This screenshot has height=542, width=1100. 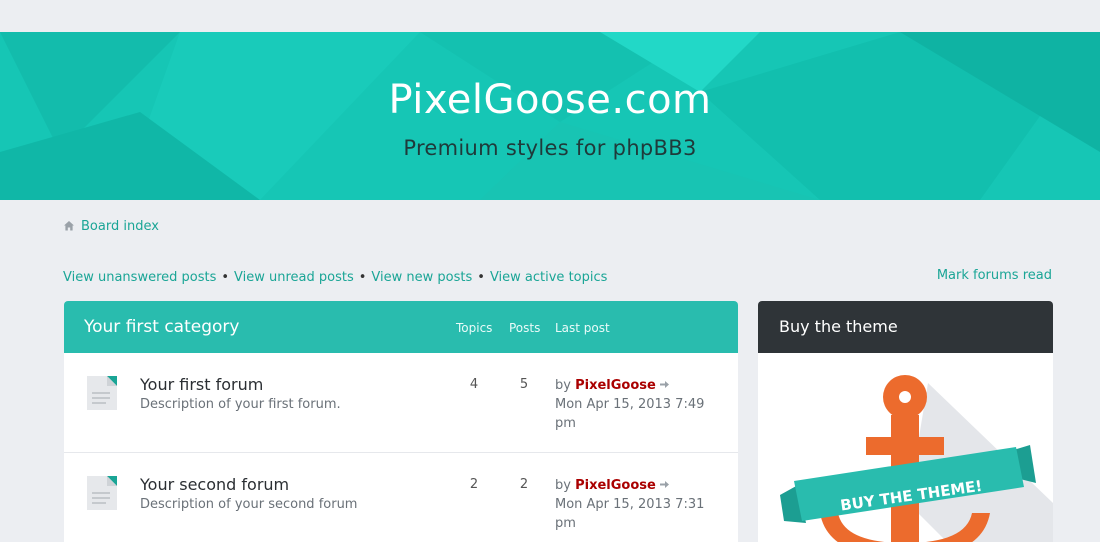 What do you see at coordinates (421, 277) in the screenshot?
I see `new-posts-link: View new posts` at bounding box center [421, 277].